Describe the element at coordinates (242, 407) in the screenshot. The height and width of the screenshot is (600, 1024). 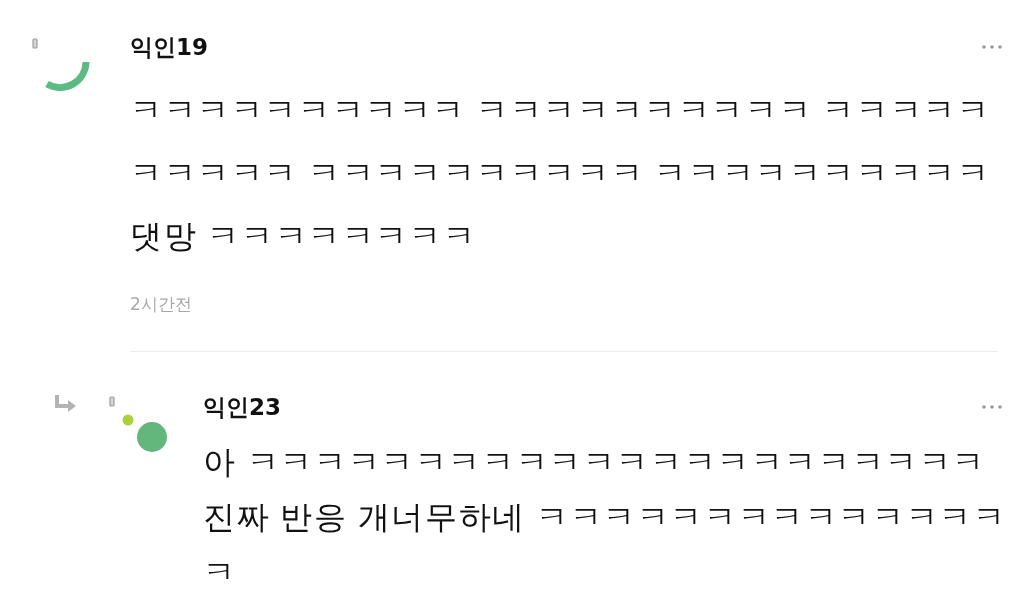
I see `author-name: 익인23` at that location.